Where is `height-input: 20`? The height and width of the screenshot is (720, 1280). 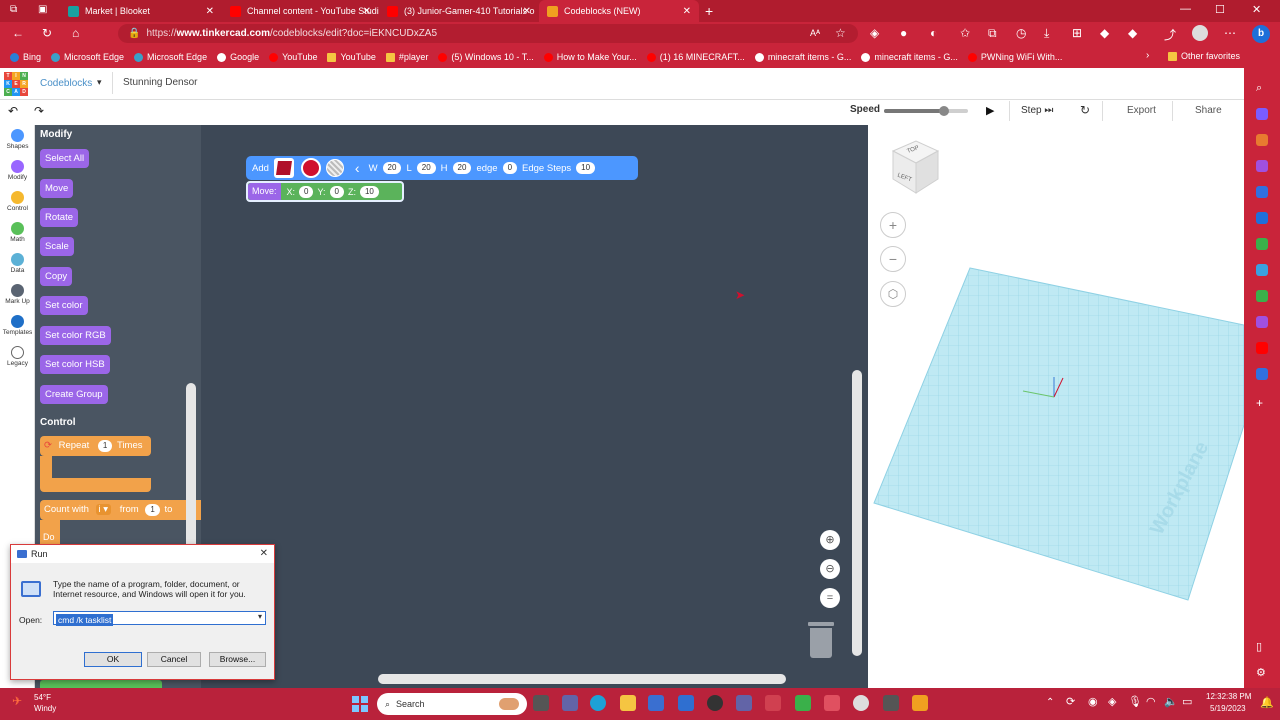
height-input: 20 is located at coordinates (462, 168).